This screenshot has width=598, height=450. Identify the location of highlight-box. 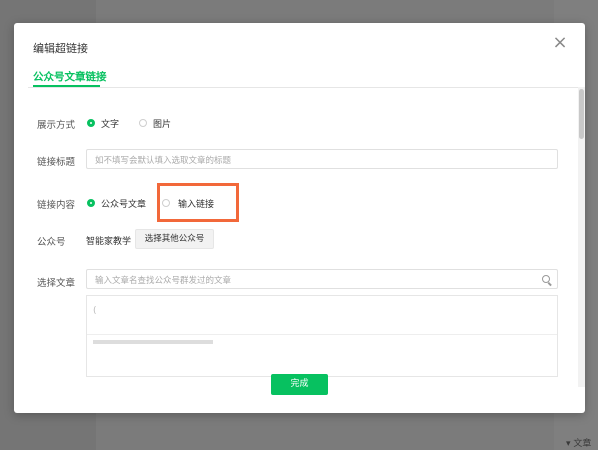
(198, 202).